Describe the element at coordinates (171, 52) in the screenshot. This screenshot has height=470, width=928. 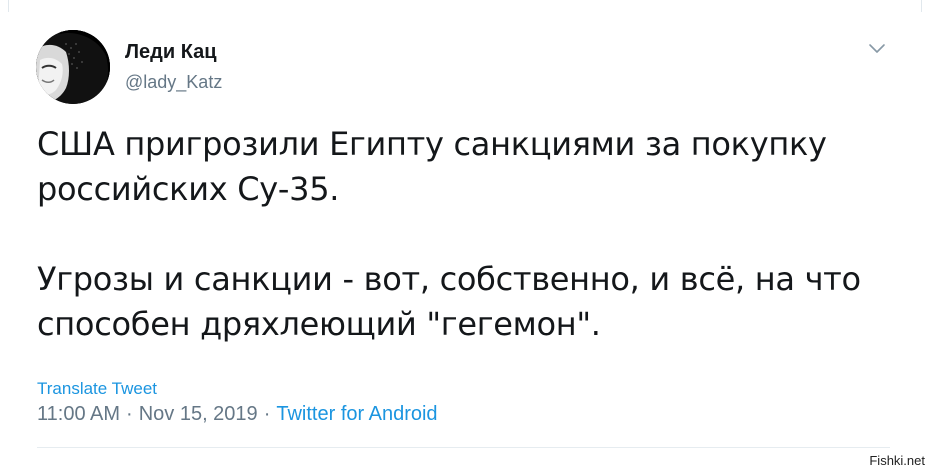
I see `author-display-name: Леди Кац` at that location.